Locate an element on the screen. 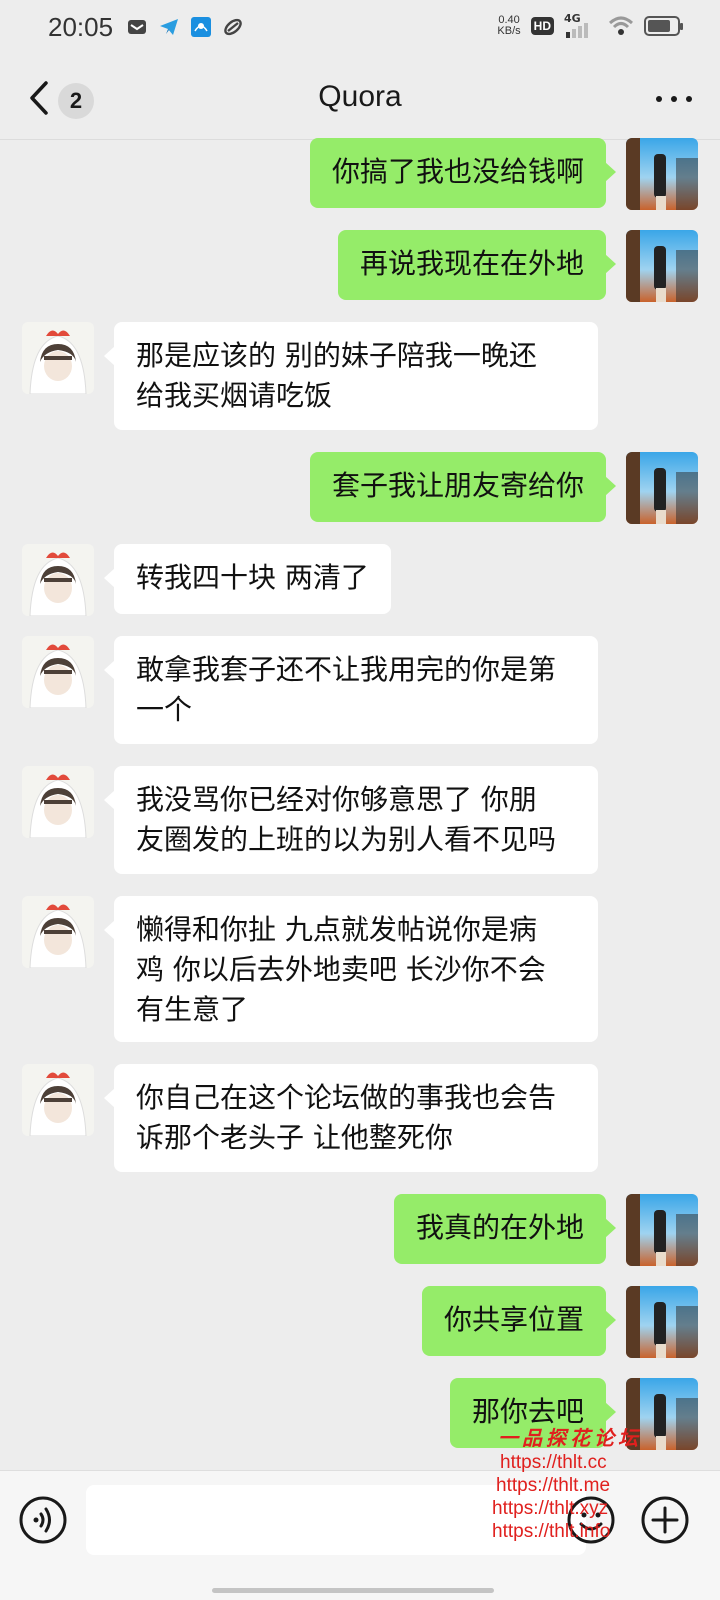 This screenshot has height=1600, width=720. message-line: 一个 is located at coordinates (164, 709).